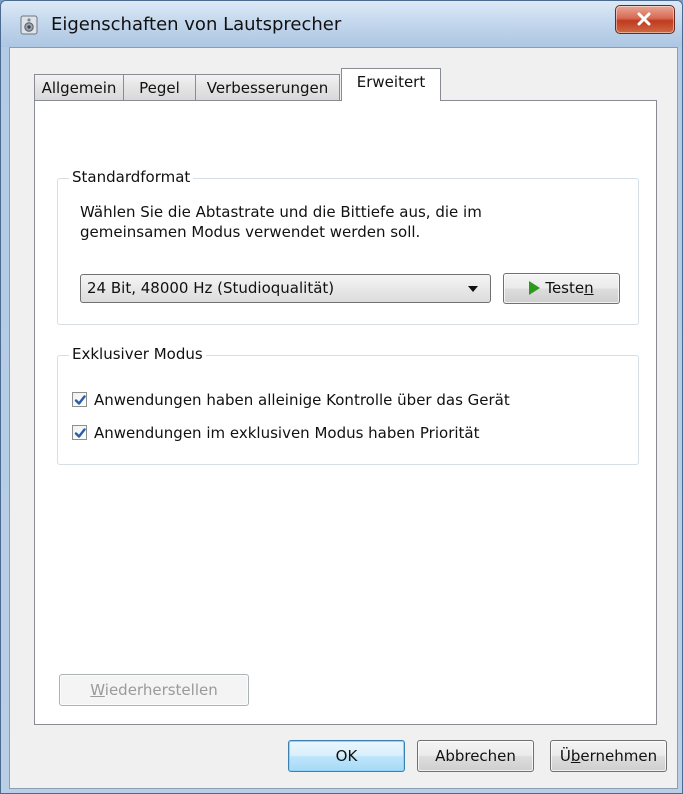  What do you see at coordinates (589, 288) in the screenshot?
I see `test-label-accelerator: n` at bounding box center [589, 288].